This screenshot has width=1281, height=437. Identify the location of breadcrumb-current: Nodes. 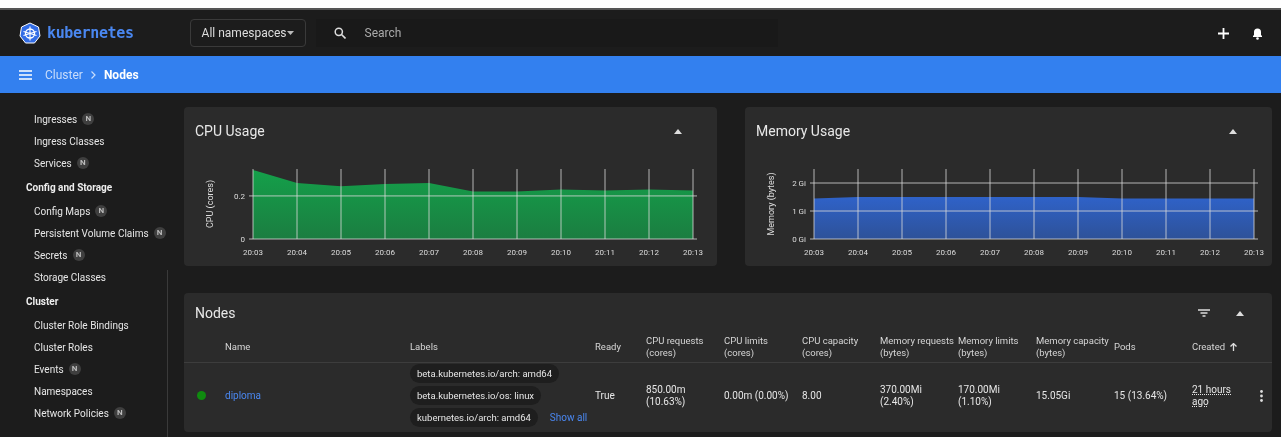
(121, 75).